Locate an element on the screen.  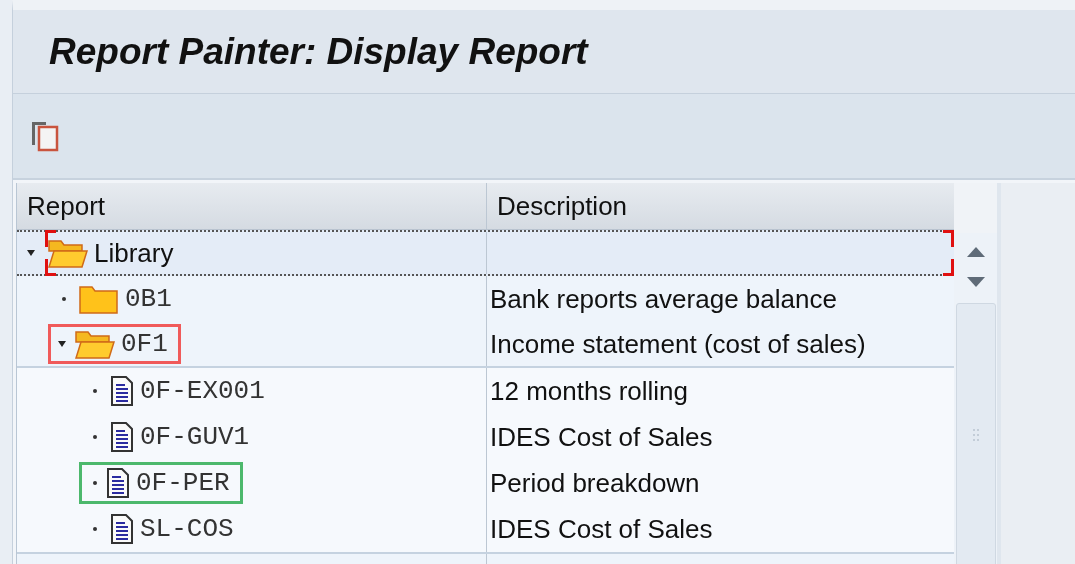
report-description: Income statement (cost of sales) is located at coordinates (677, 344).